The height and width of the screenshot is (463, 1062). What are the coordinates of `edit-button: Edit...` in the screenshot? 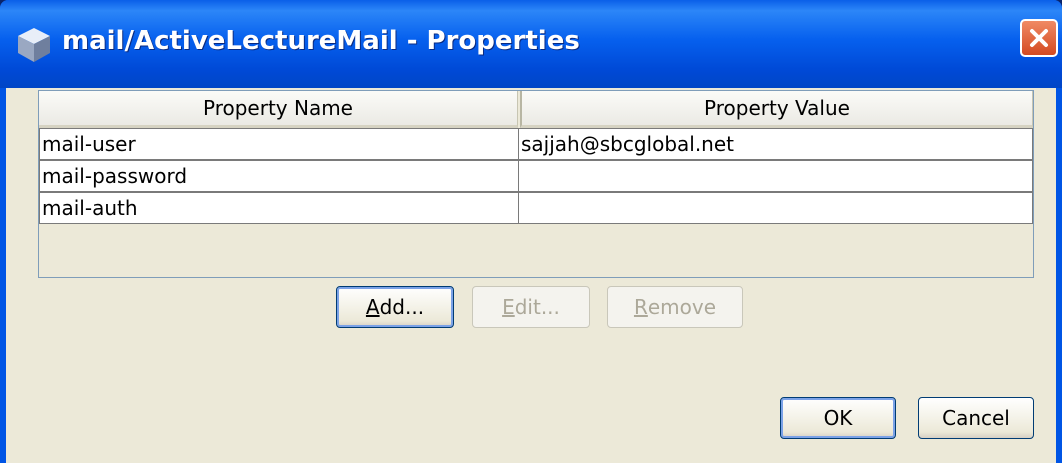 It's located at (531, 307).